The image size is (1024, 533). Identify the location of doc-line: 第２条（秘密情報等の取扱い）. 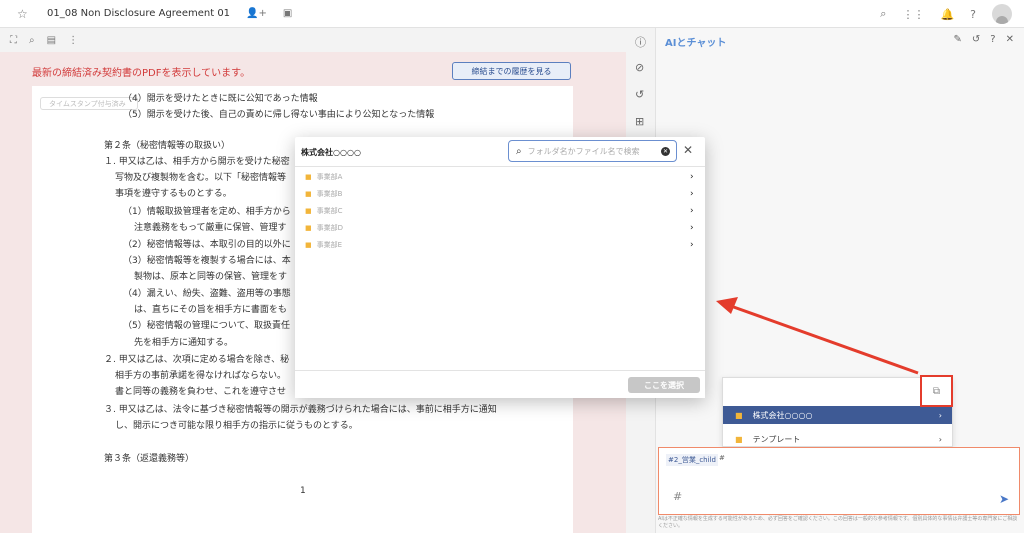
(167, 146).